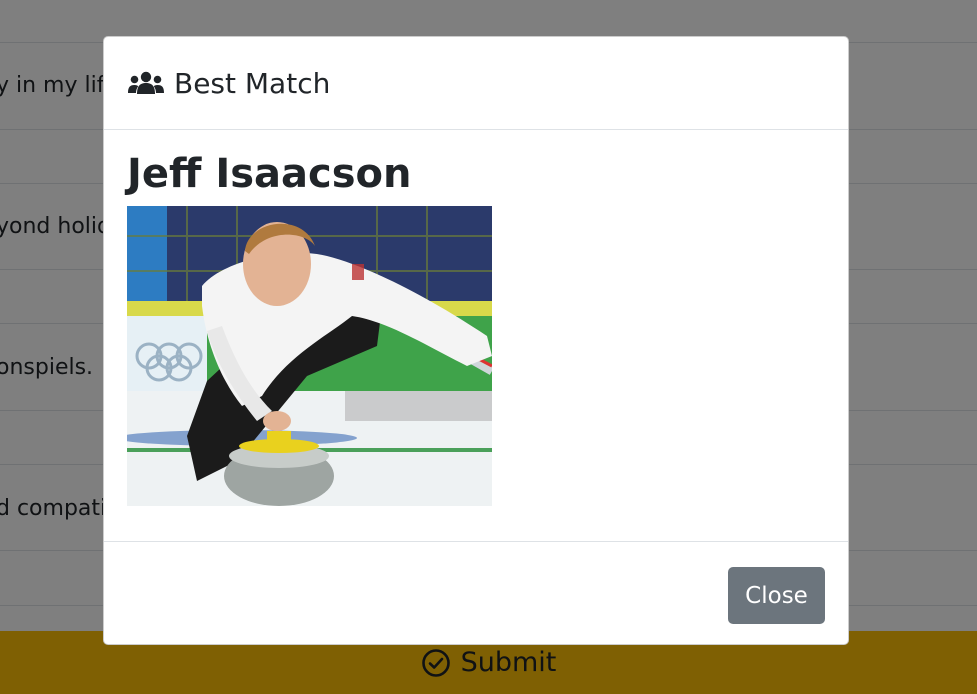  Describe the element at coordinates (776, 595) in the screenshot. I see `close-button: Close` at that location.